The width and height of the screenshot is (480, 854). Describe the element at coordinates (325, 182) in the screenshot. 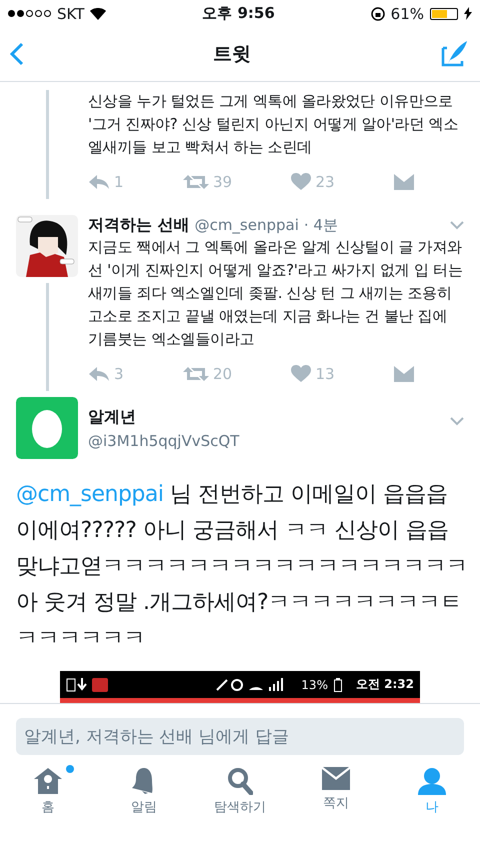

I see `like-count: 23` at that location.